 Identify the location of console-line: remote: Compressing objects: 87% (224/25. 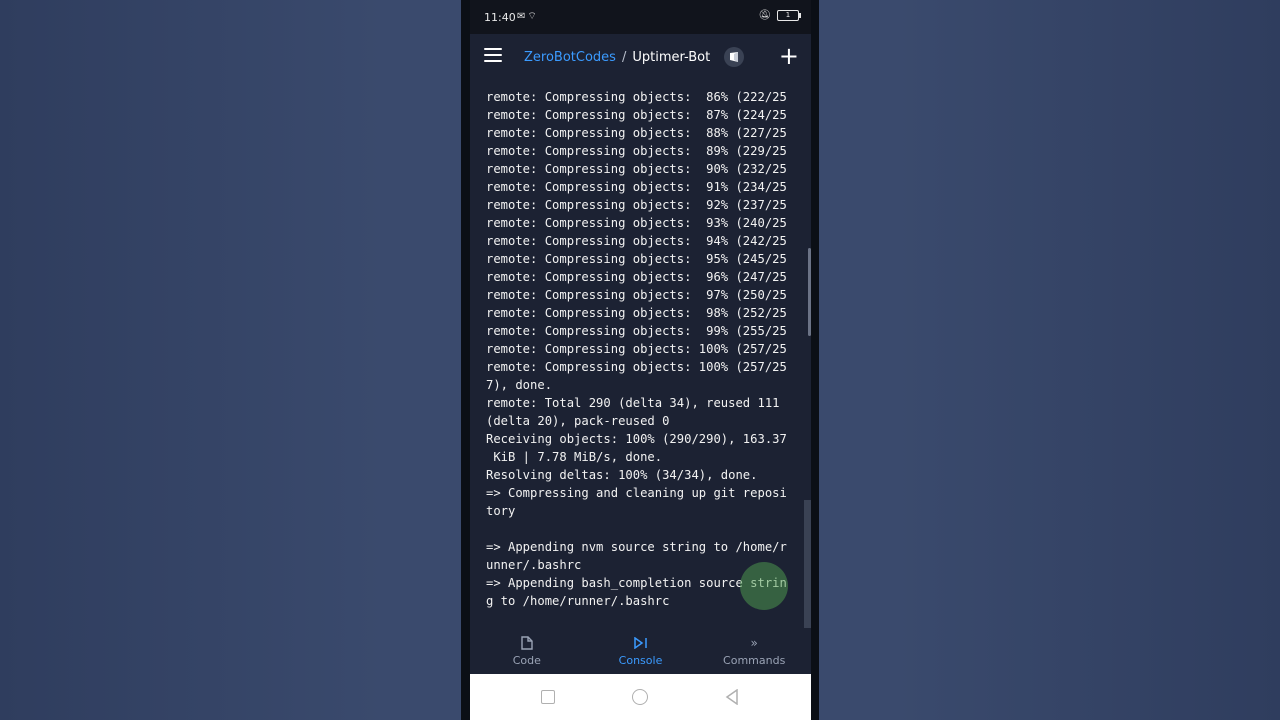
(636, 115).